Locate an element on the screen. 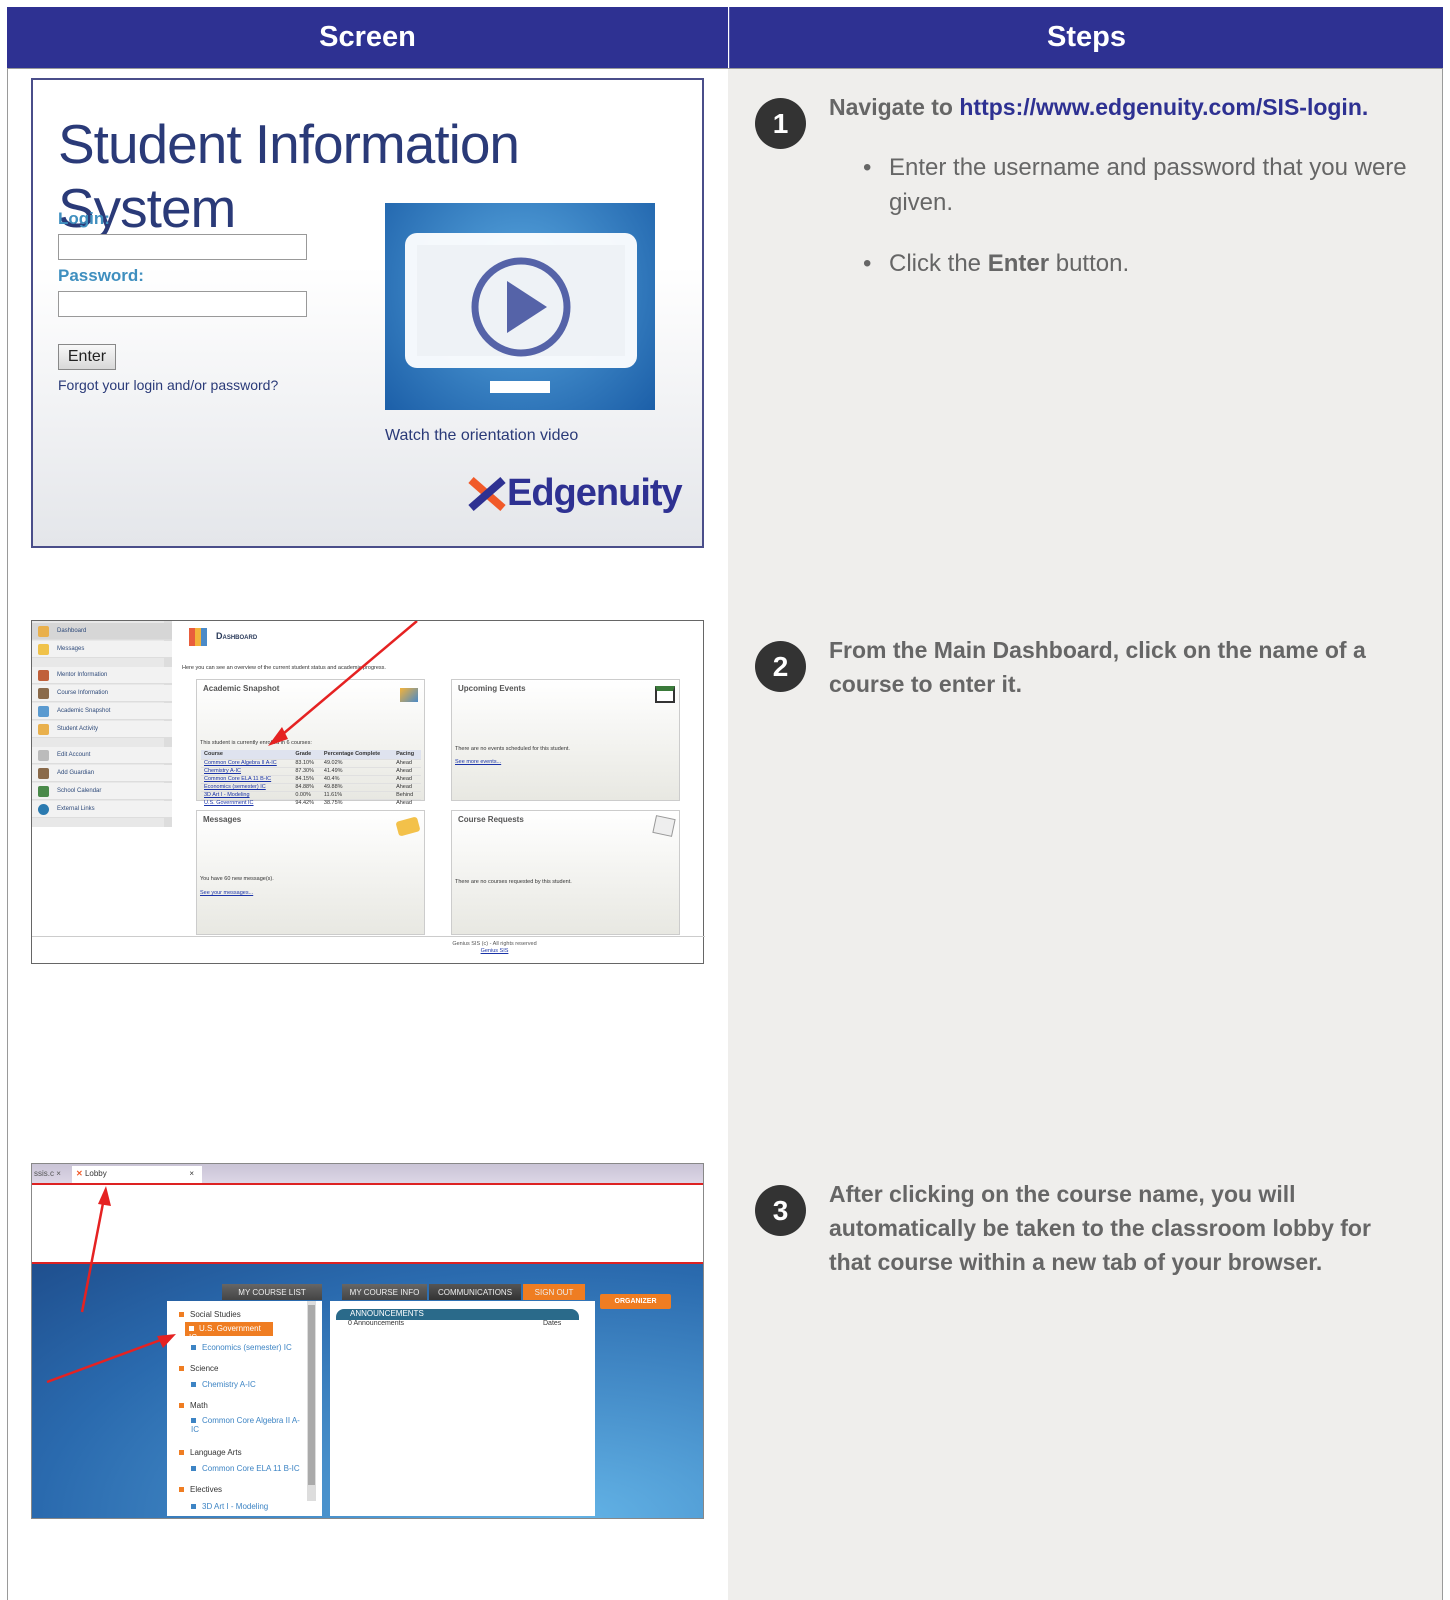  course-link: Common Core Algebra II A-IC is located at coordinates (247, 762).